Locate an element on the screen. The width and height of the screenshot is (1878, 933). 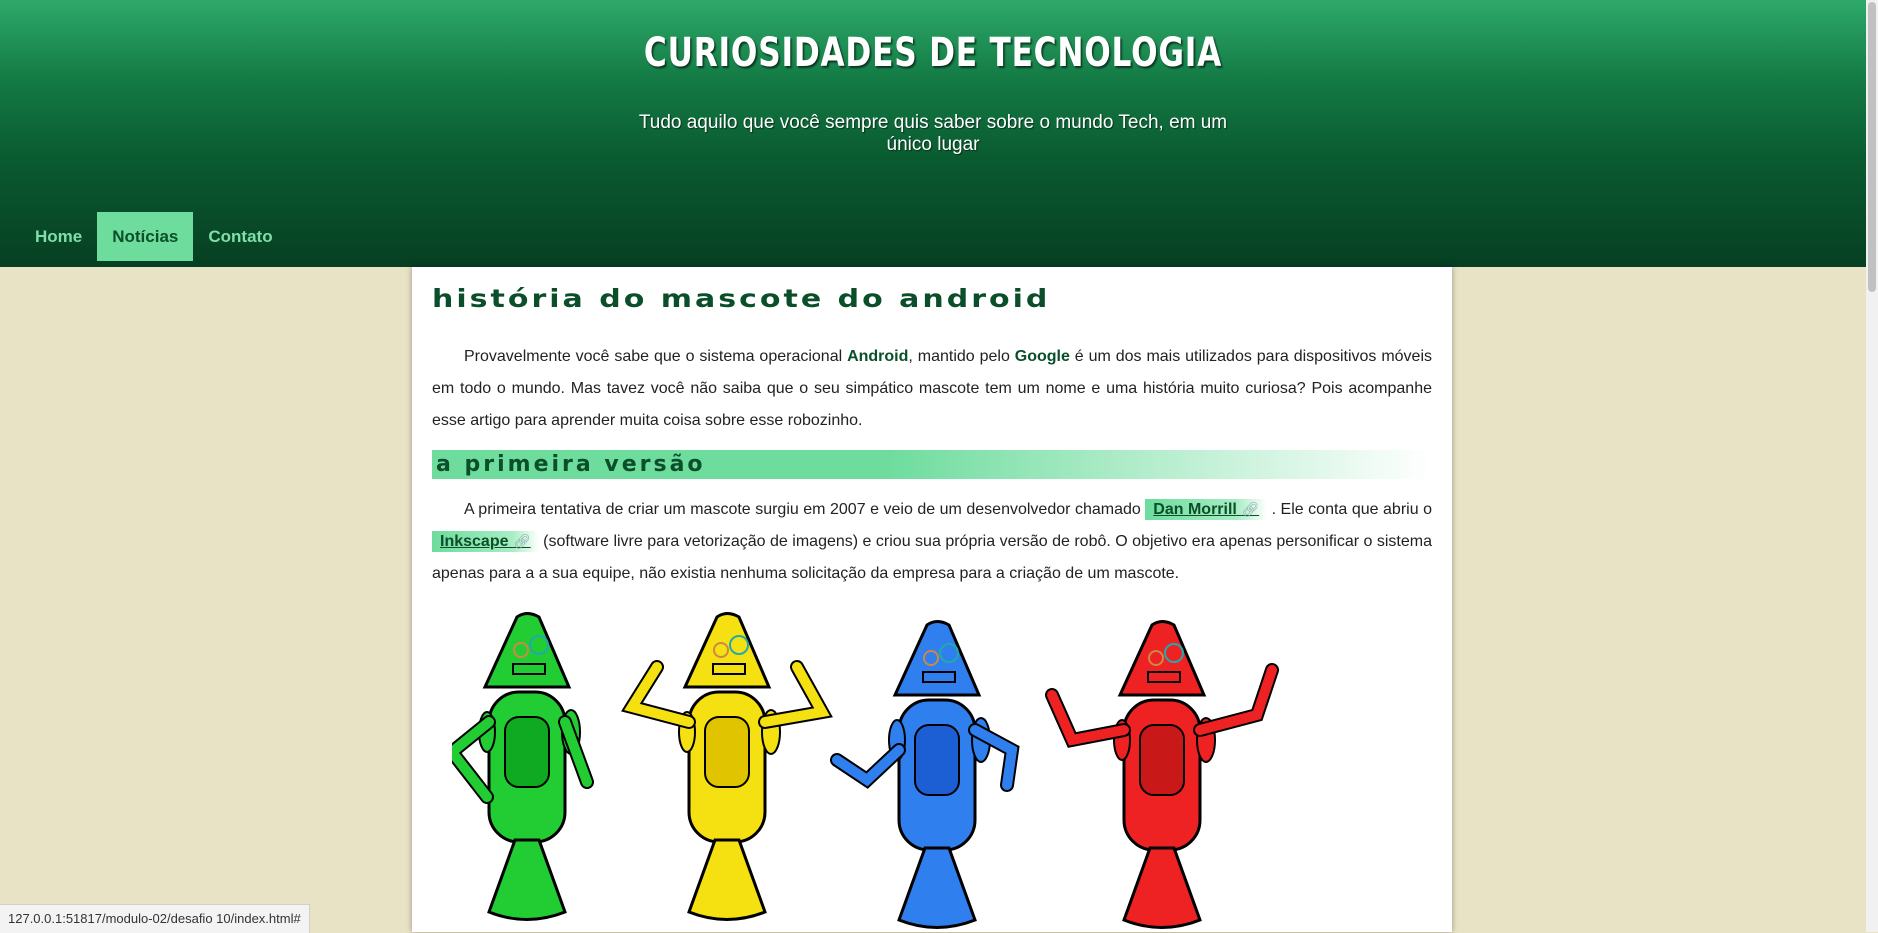
scrollbar is located at coordinates (1872, 466).